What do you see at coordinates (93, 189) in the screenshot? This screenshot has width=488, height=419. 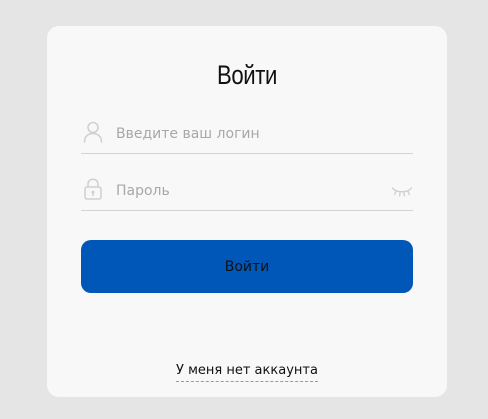 I see `lock-icon` at bounding box center [93, 189].